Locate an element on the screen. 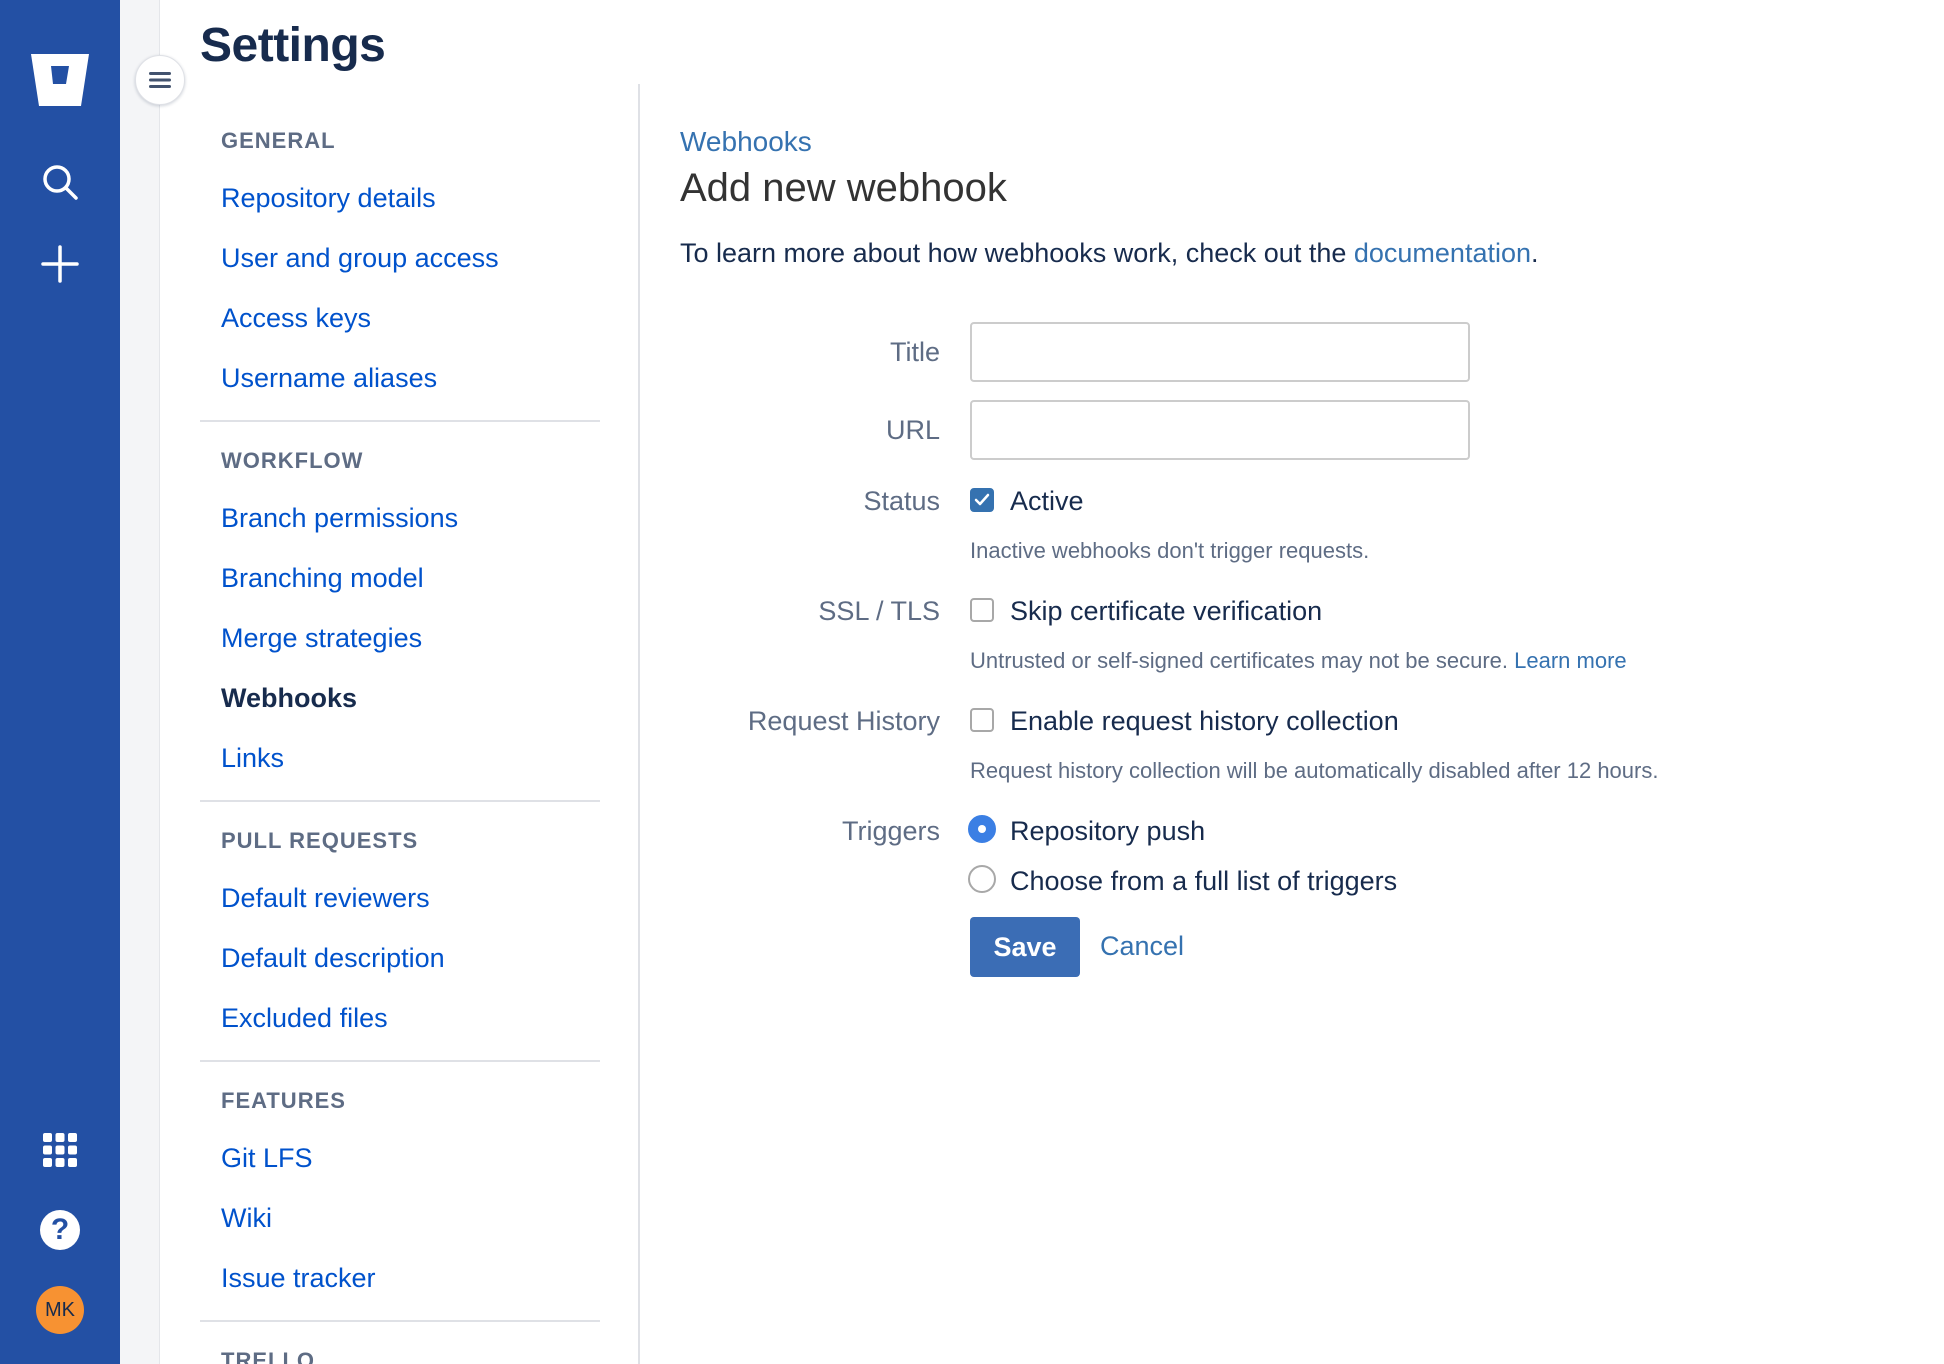 This screenshot has width=1944, height=1364. trigger-repository-push-radio is located at coordinates (982, 829).